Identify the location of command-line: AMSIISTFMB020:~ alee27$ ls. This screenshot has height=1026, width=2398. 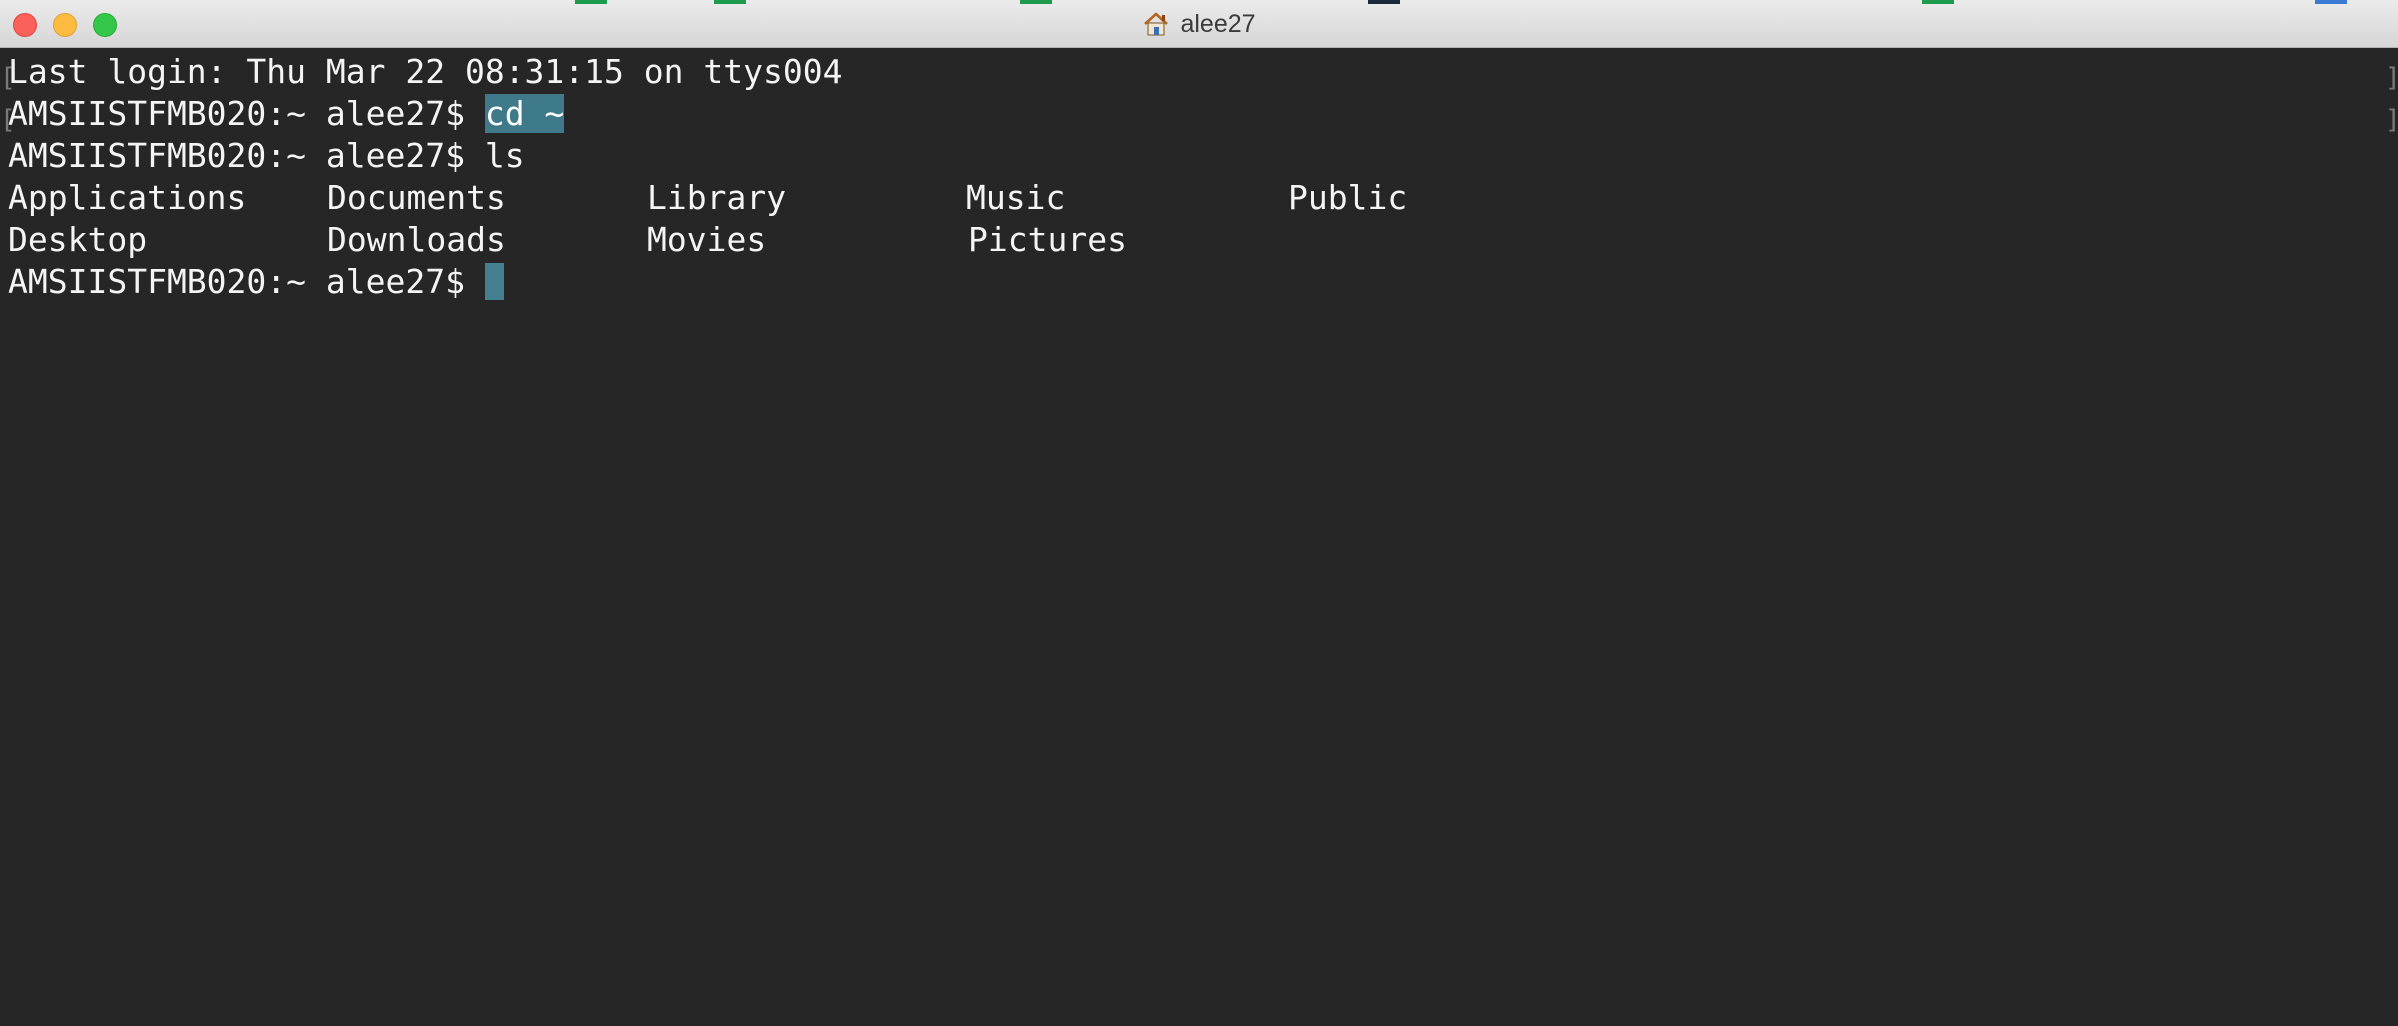
(266, 156).